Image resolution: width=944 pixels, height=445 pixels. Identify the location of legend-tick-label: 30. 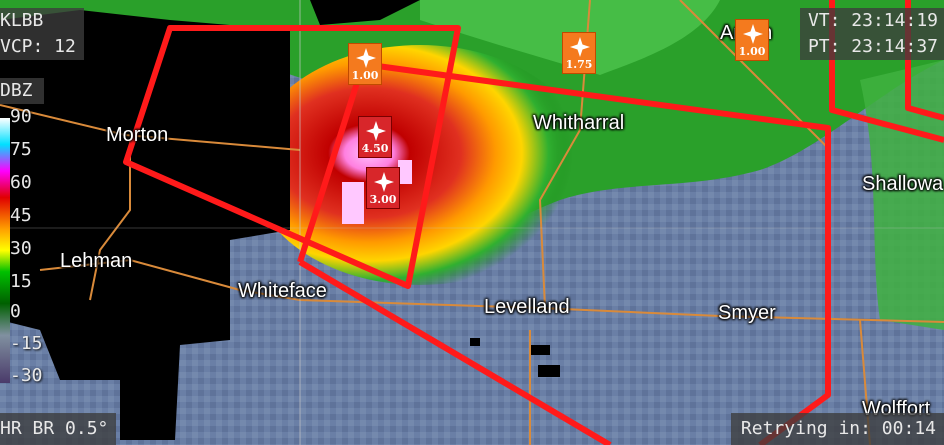
(21, 248).